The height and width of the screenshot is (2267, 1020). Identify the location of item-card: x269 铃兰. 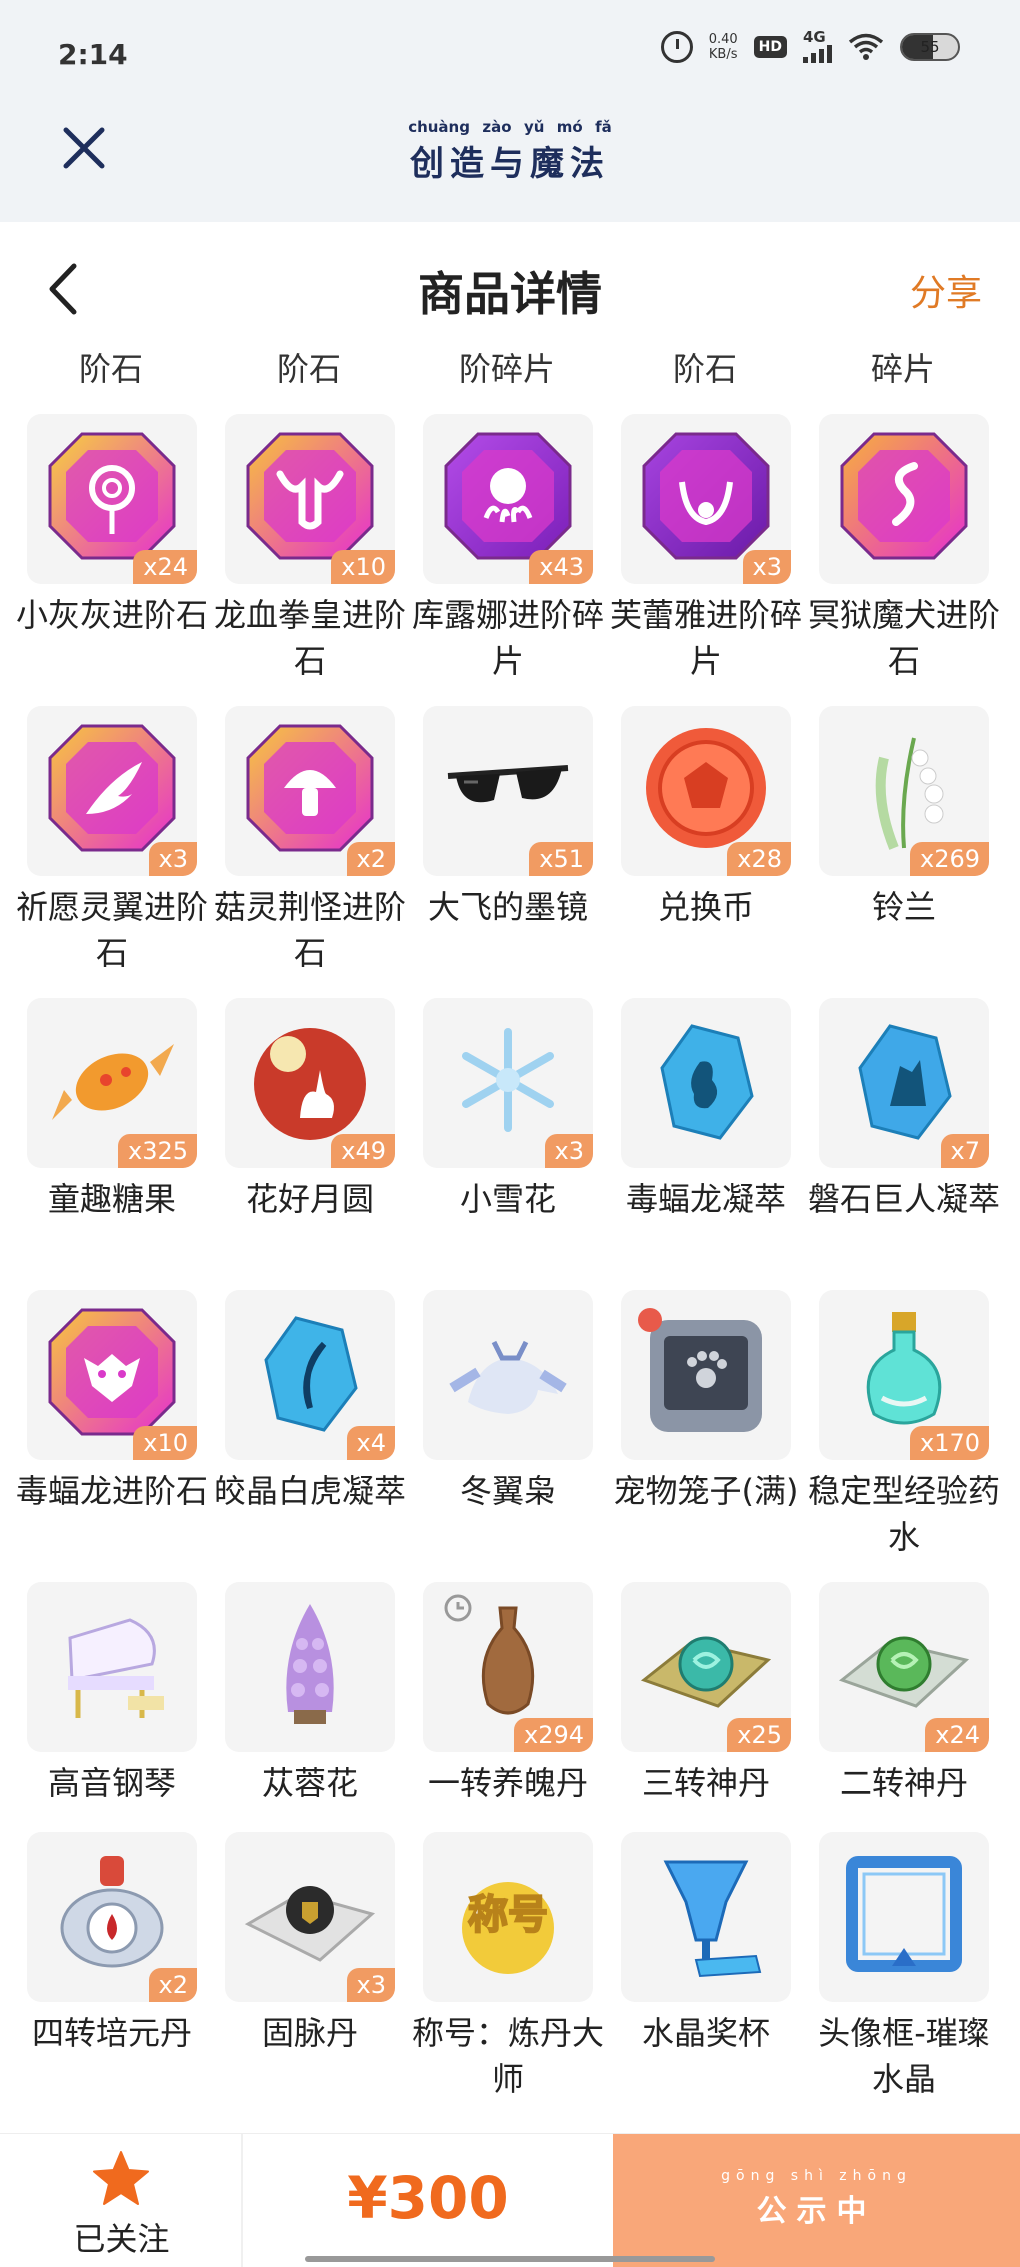
(891, 846).